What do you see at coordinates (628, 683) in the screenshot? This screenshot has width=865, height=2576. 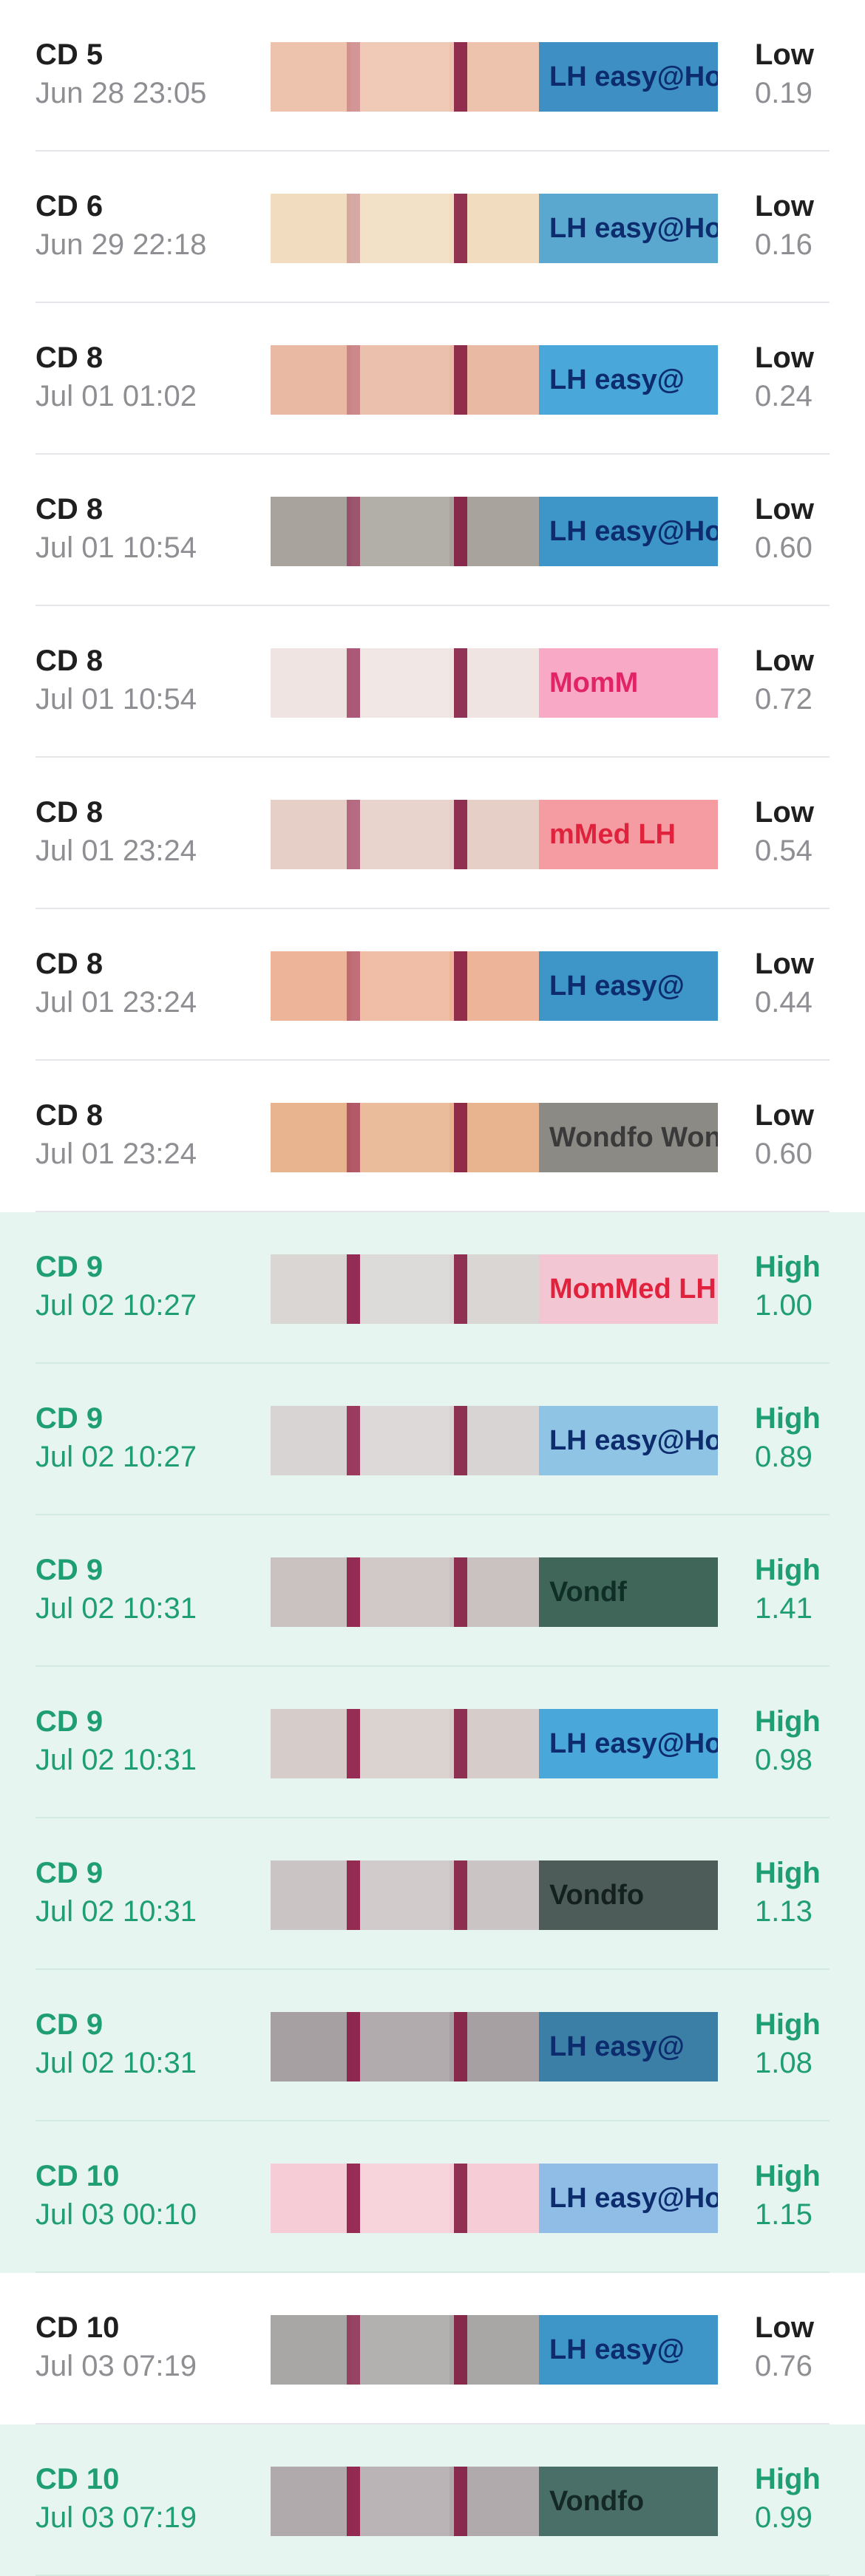 I see `strip-brand-handle: MomM` at bounding box center [628, 683].